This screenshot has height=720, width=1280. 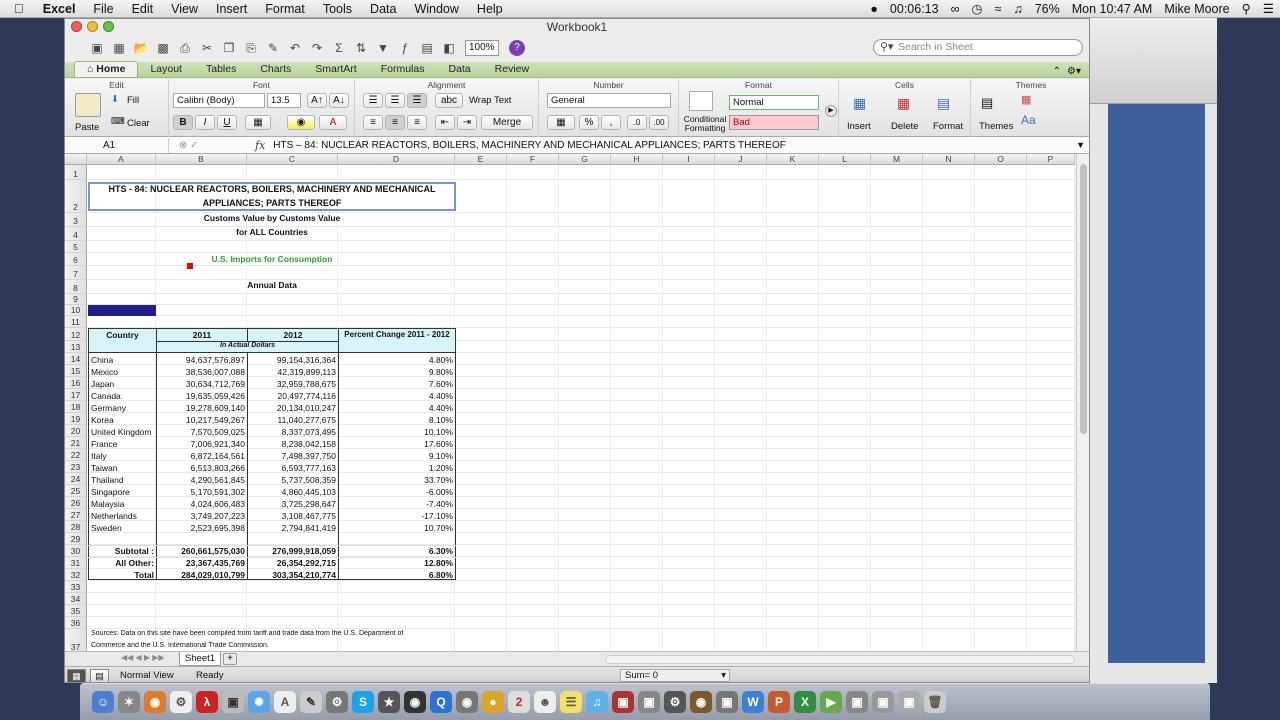 I want to click on menu-view: View, so click(x=184, y=9).